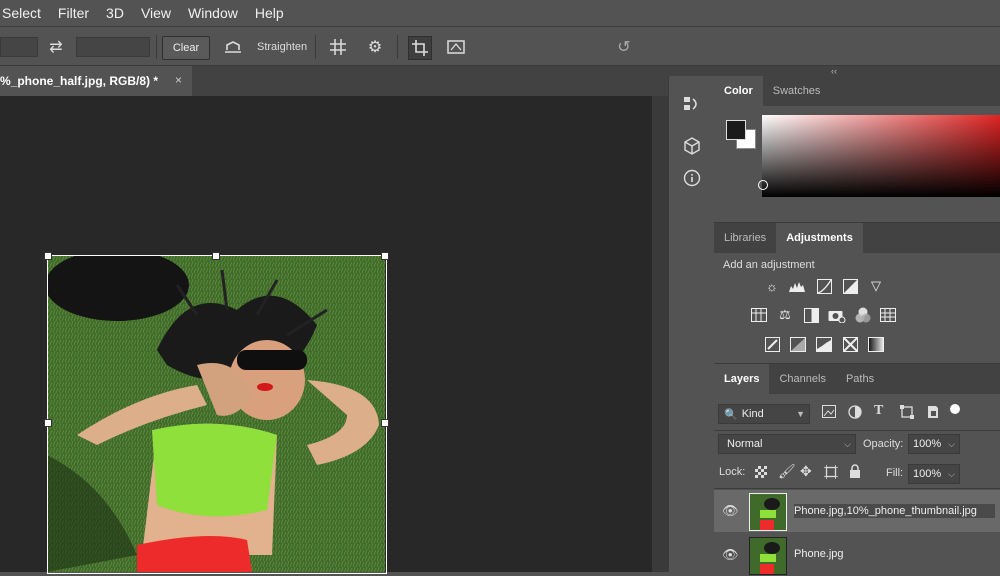  What do you see at coordinates (338, 47) in the screenshot?
I see `grid-overlay-icon` at bounding box center [338, 47].